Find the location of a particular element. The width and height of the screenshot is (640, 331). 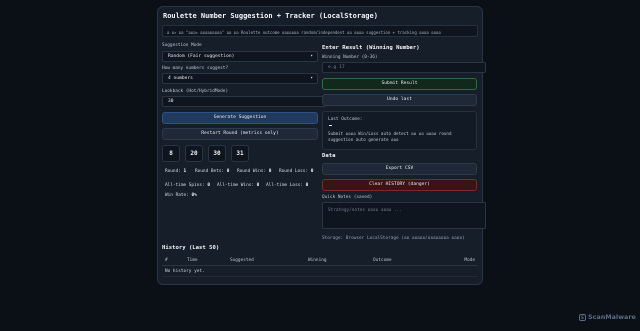

last-outcome-description-cont: suggestion auto generate อออ is located at coordinates (363, 139).